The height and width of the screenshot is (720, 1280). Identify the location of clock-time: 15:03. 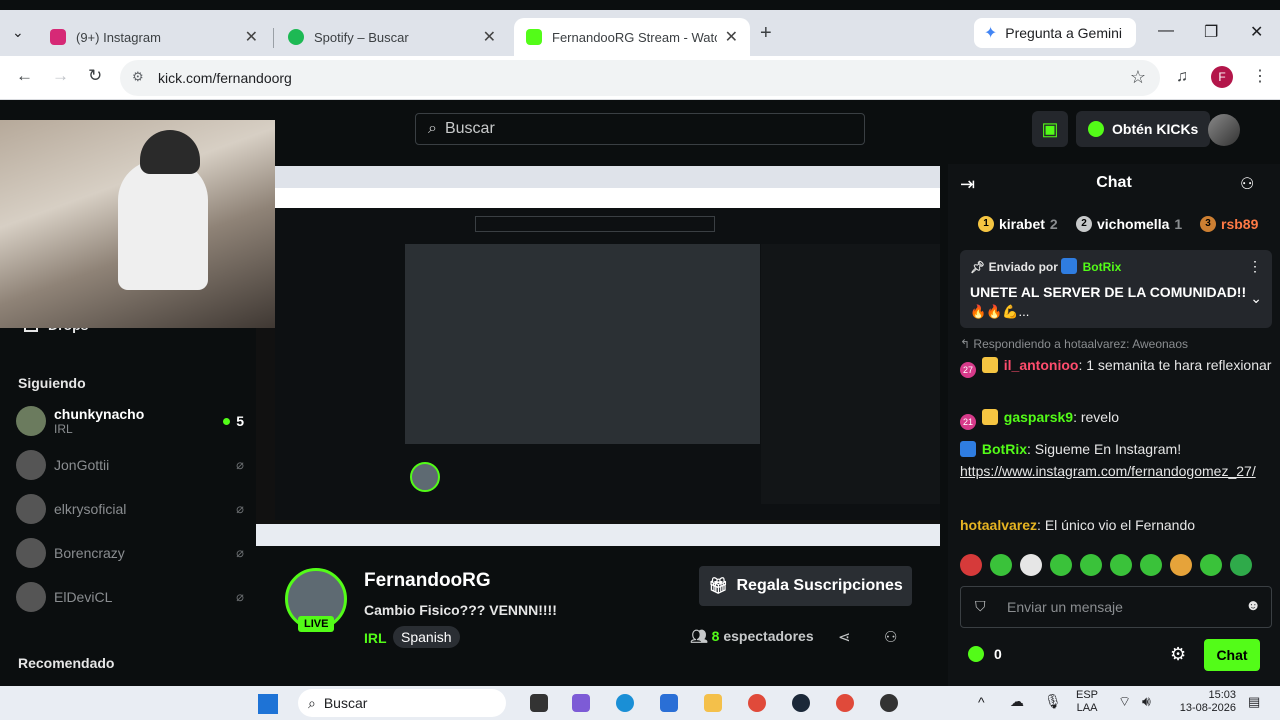
(1222, 695).